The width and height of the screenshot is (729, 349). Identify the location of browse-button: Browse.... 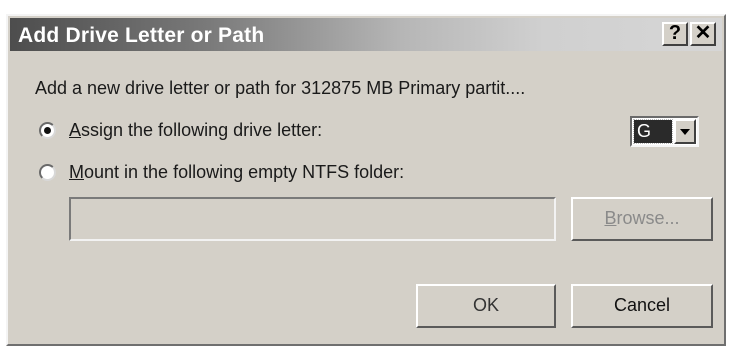
(642, 219).